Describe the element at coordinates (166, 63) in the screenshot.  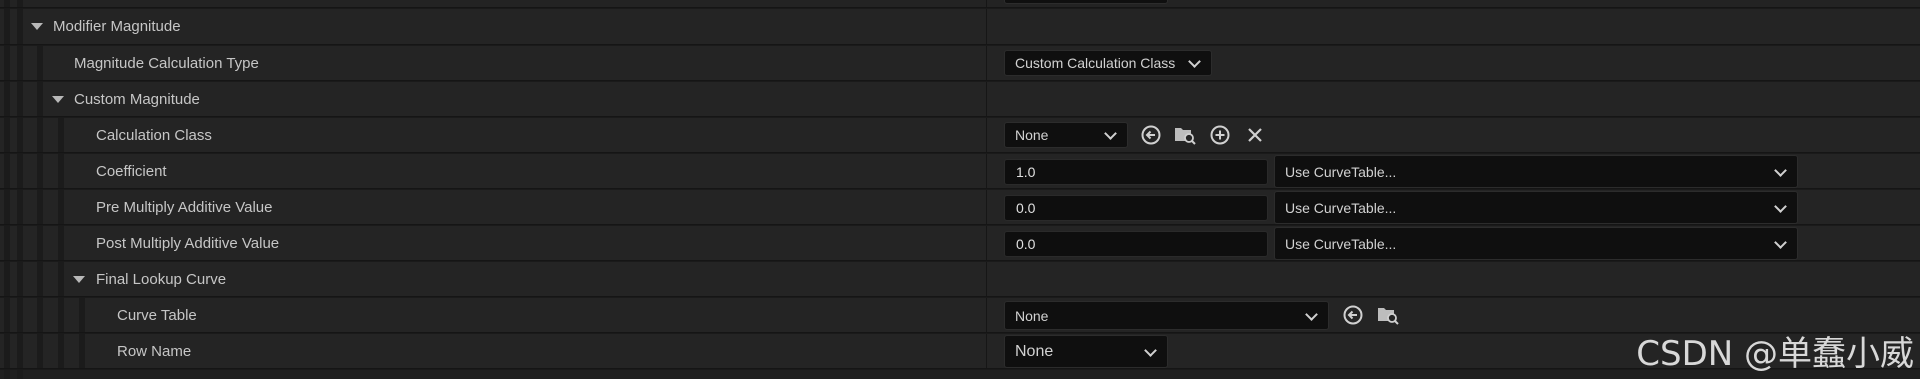
I see `magnitude-calculation-type-label: Magnitude Calculation Type` at that location.